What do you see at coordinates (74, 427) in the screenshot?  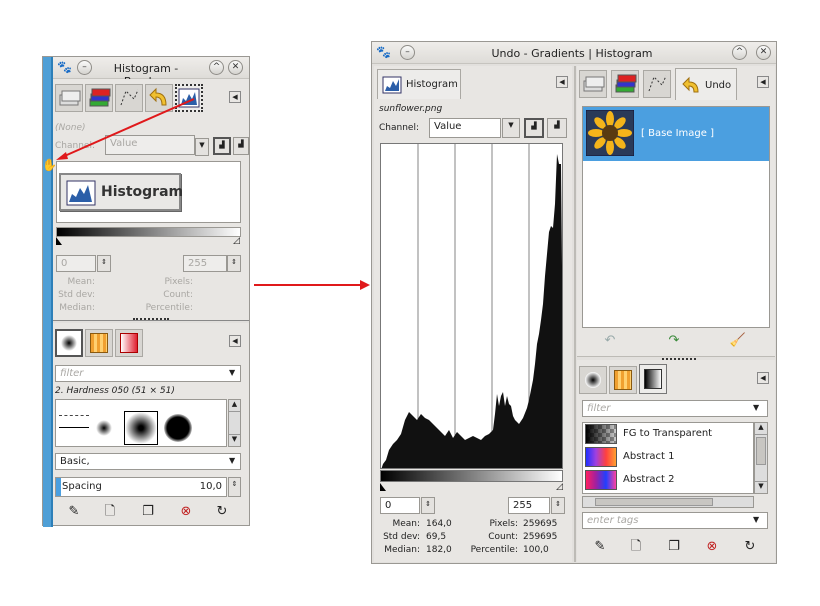 I see `brush-line` at bounding box center [74, 427].